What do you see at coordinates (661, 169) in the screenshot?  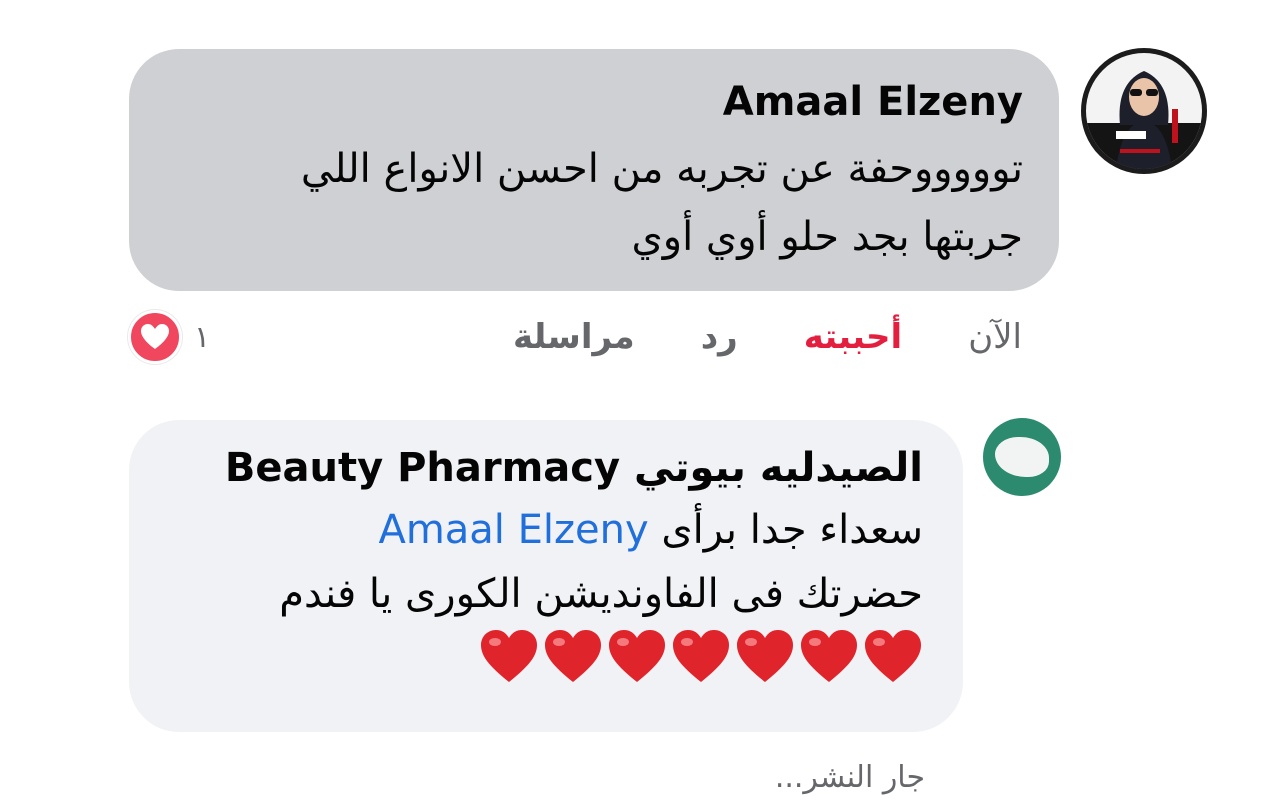 I see `comment-text-line: توووووحفة عن تجربه من احسن الانواع اللي` at bounding box center [661, 169].